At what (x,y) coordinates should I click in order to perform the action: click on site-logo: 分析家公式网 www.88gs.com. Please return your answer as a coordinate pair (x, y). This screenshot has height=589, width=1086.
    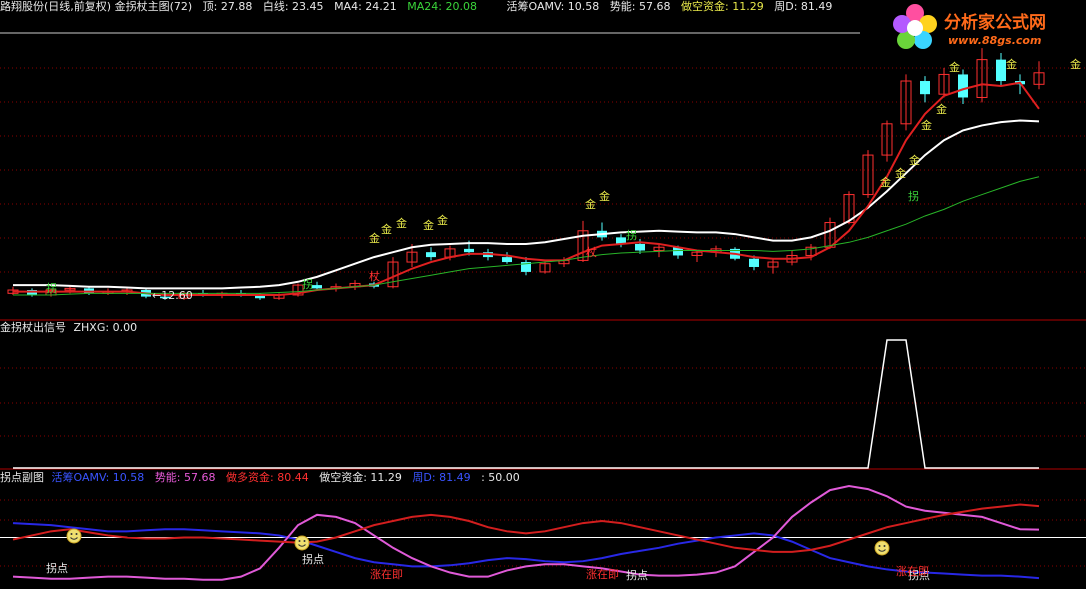
    Looking at the image, I should click on (988, 27).